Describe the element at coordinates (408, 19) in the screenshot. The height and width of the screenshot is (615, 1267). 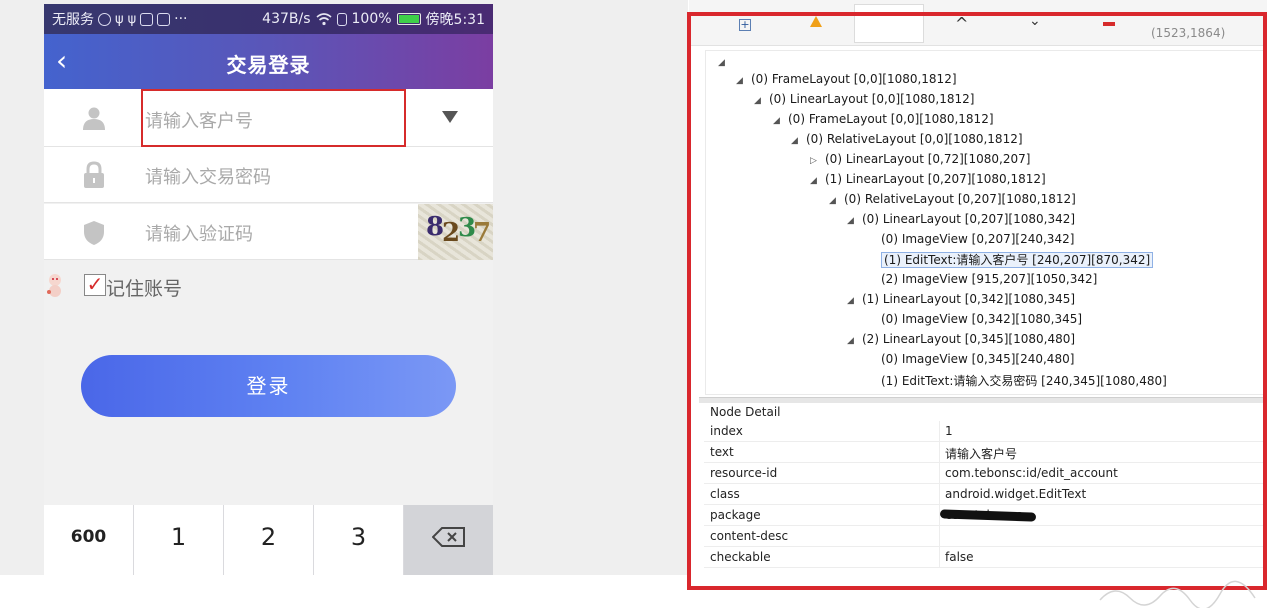
I see `battery-icon` at that location.